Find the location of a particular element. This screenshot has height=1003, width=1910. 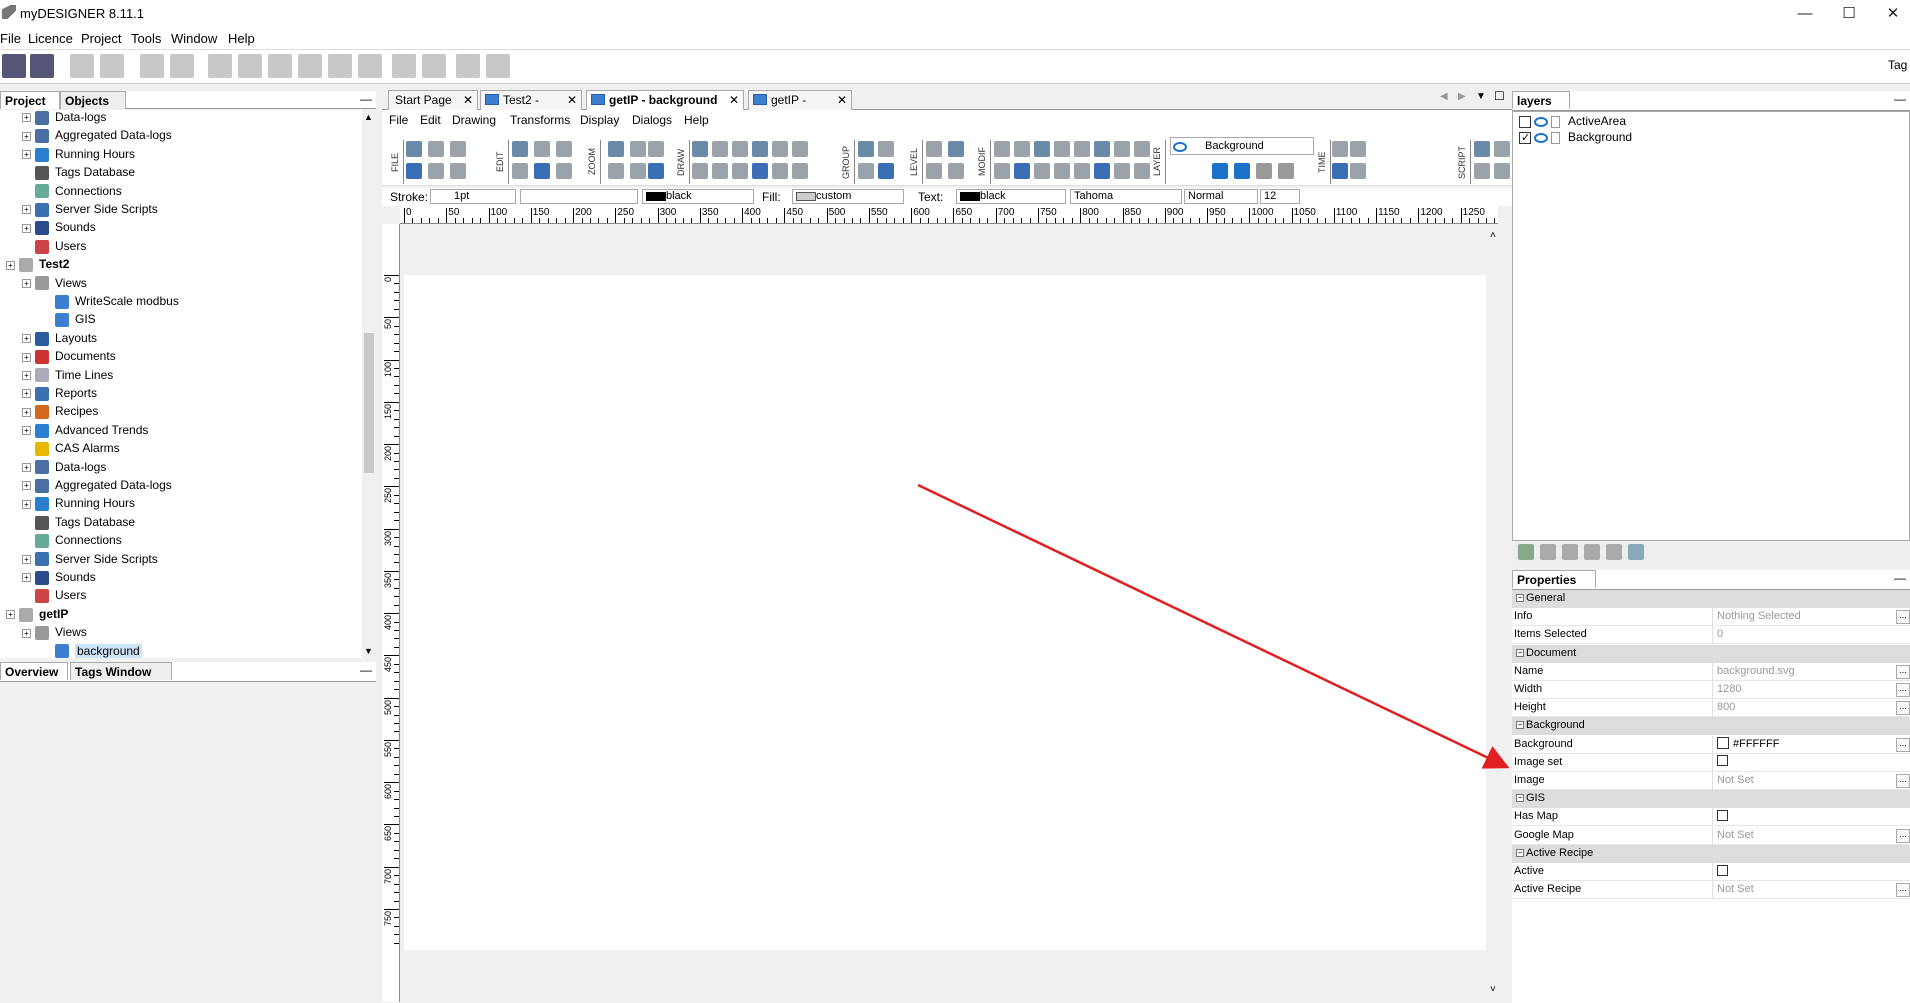

property-key: Items Selected is located at coordinates (1550, 634).